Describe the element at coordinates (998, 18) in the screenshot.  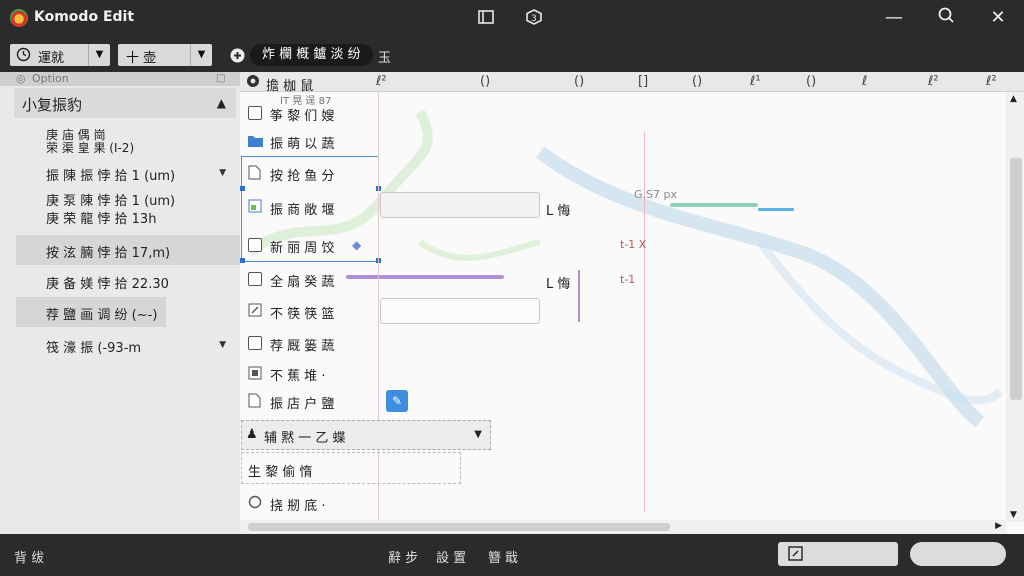
I see `close-button: ✕` at that location.